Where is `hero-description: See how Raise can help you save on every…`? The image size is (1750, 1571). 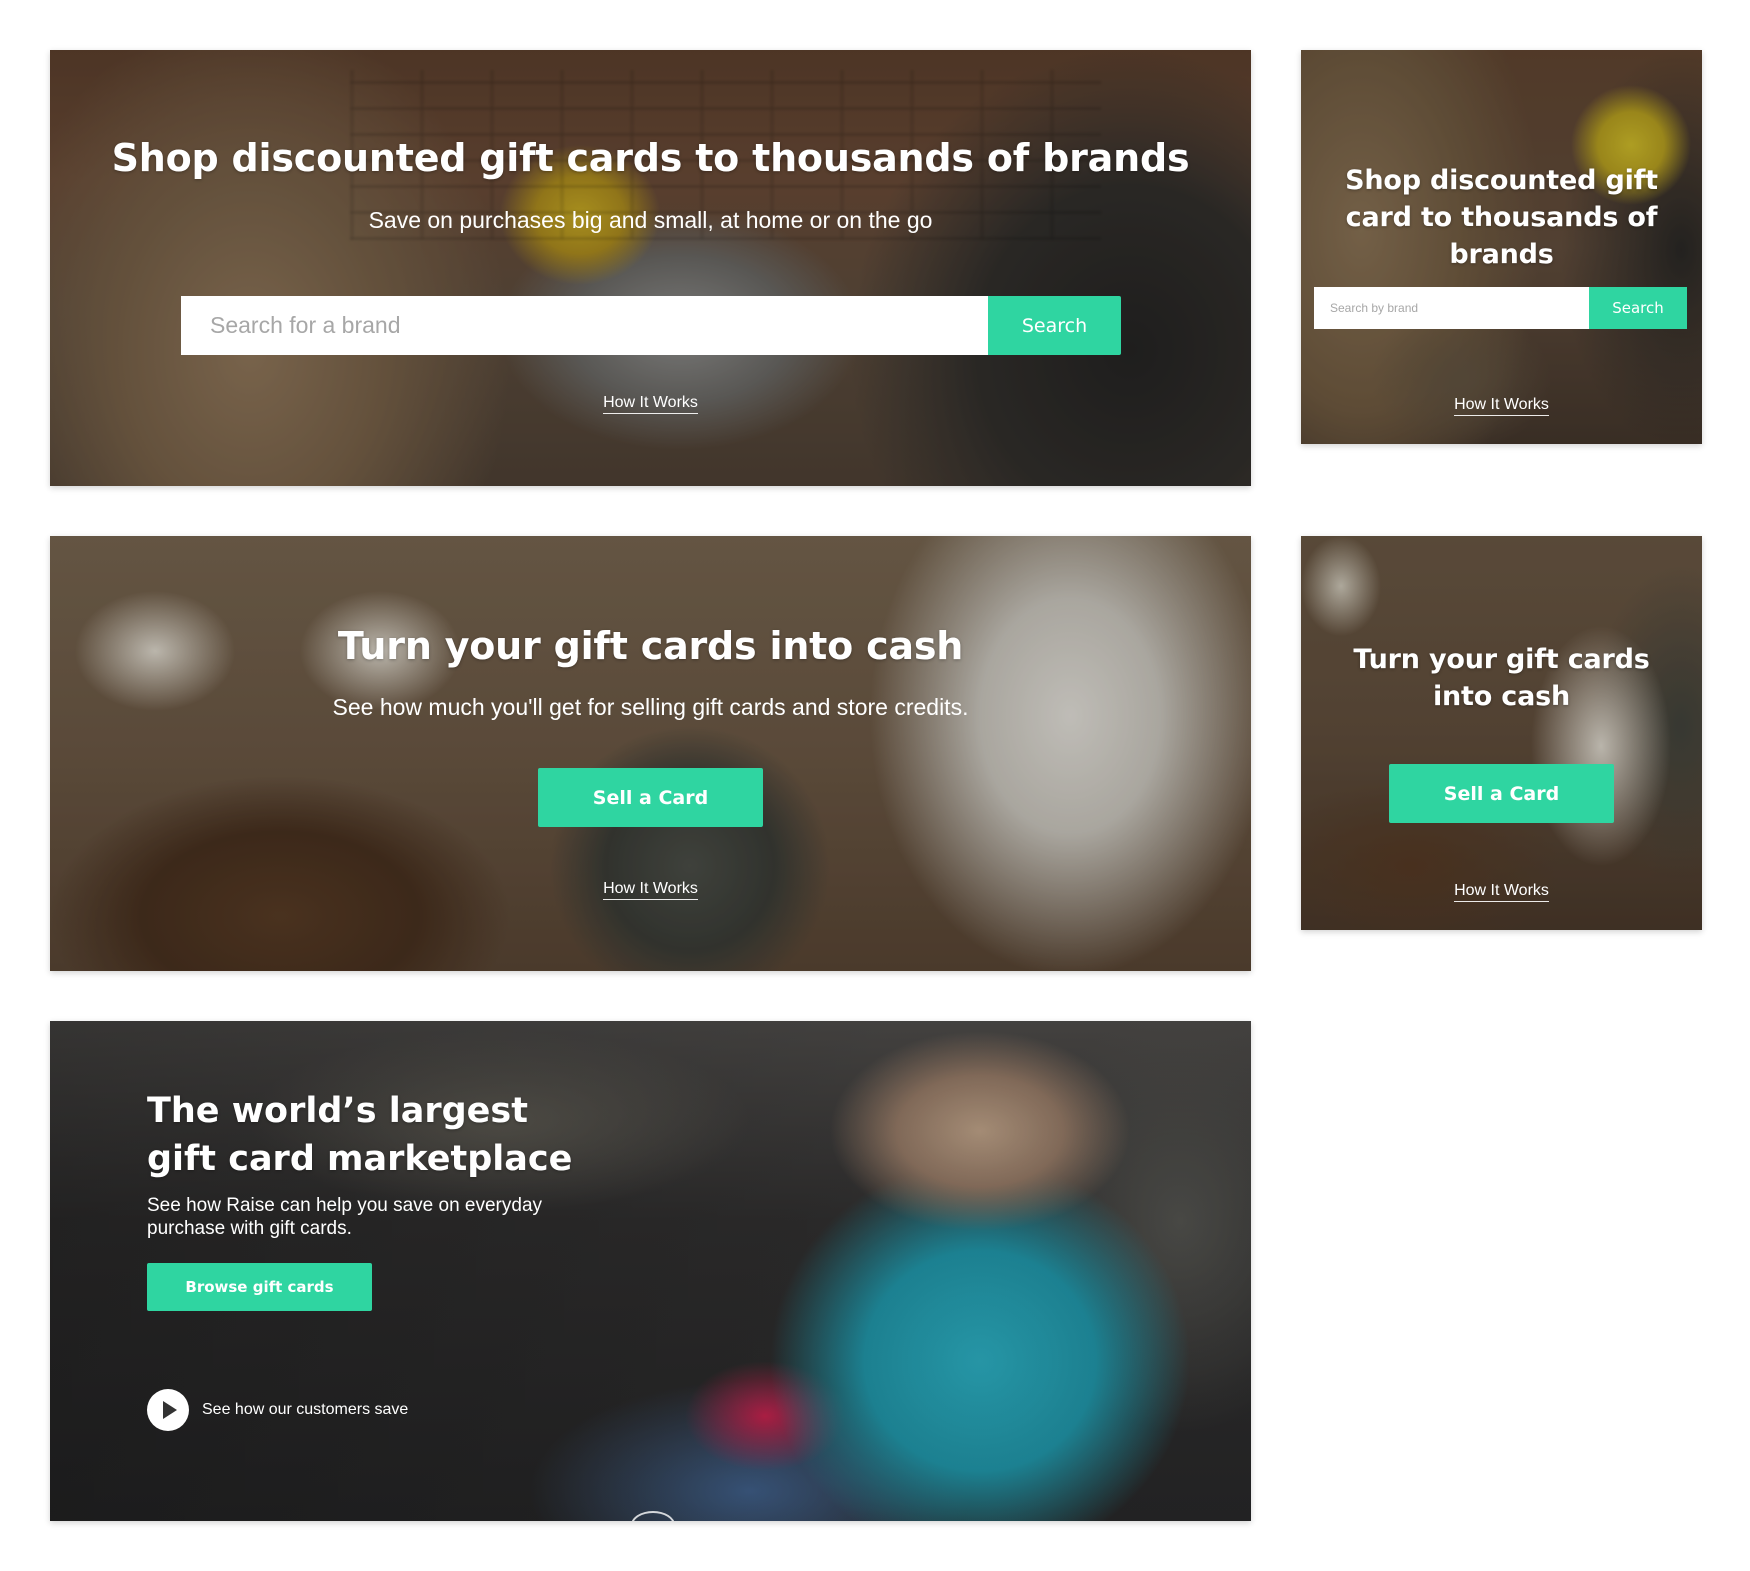
hero-description: See how Raise can help you save on every… is located at coordinates (345, 1217).